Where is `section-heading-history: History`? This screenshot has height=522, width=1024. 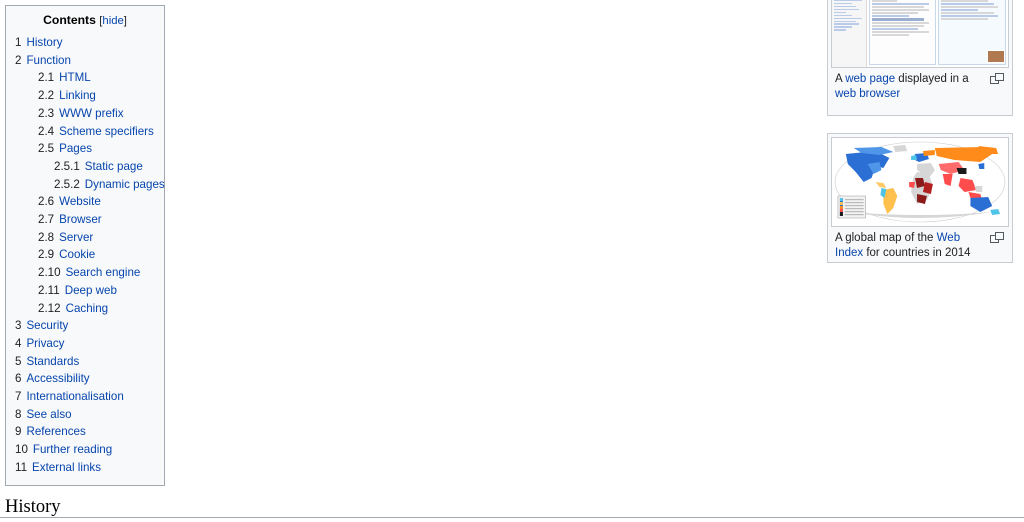
section-heading-history: History is located at coordinates (33, 507).